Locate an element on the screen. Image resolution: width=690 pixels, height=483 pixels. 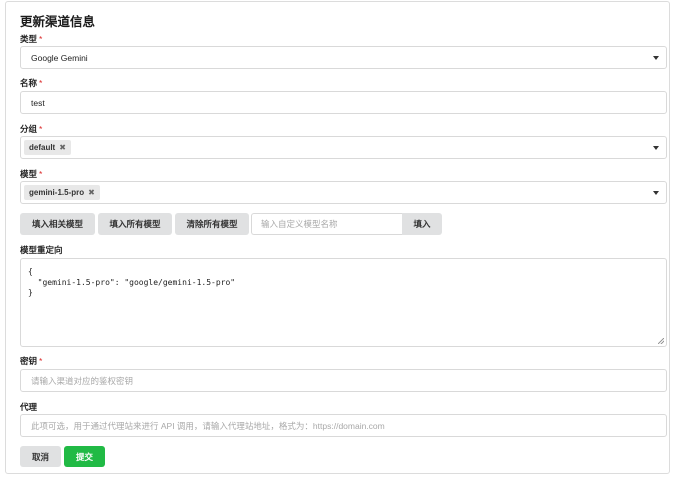
key-placeholder: 请输入渠道对应的鉴权密钥 is located at coordinates (82, 380).